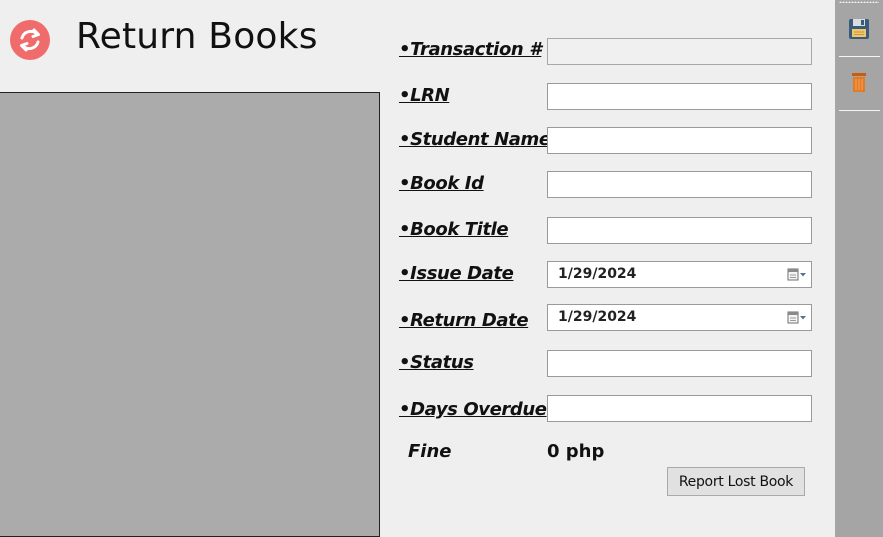 The height and width of the screenshot is (537, 883). What do you see at coordinates (475, 139) in the screenshot?
I see `student-name-label: •Student Name` at bounding box center [475, 139].